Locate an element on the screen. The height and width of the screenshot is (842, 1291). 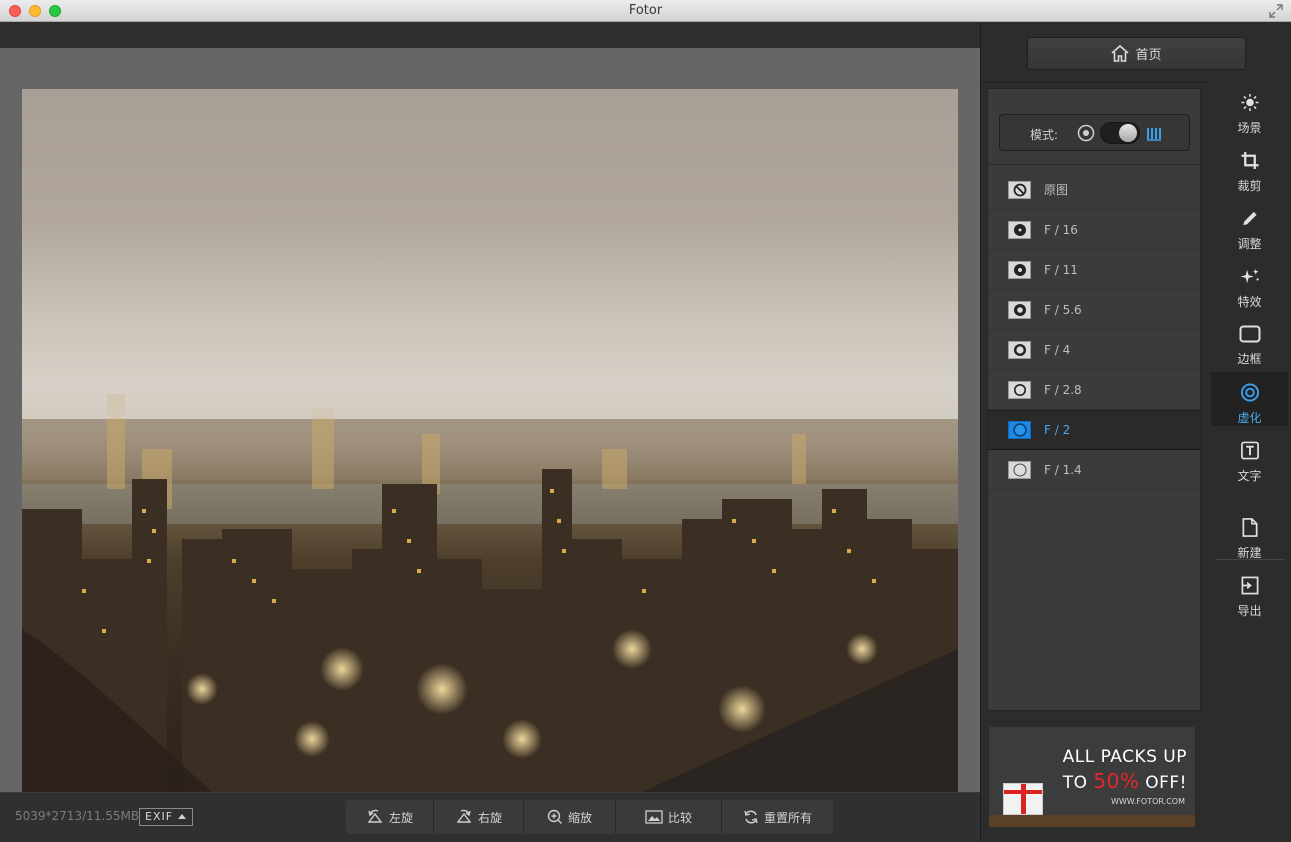
option-label: F / 4 is located at coordinates (1057, 349).